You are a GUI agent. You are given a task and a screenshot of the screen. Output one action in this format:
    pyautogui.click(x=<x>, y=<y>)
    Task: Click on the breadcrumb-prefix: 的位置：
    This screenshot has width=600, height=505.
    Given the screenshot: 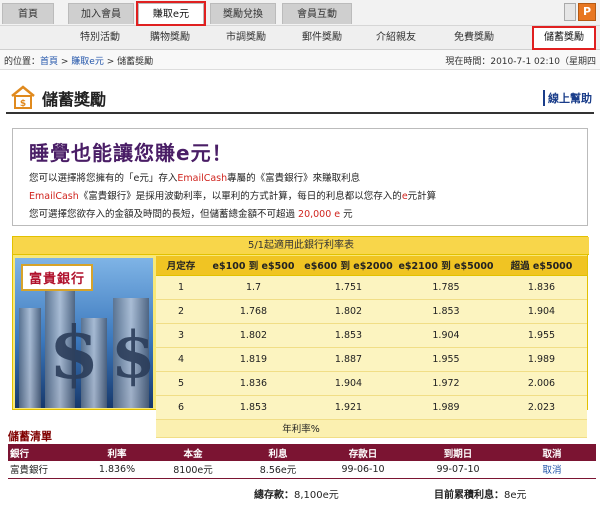 What is the action you would take?
    pyautogui.click(x=22, y=62)
    